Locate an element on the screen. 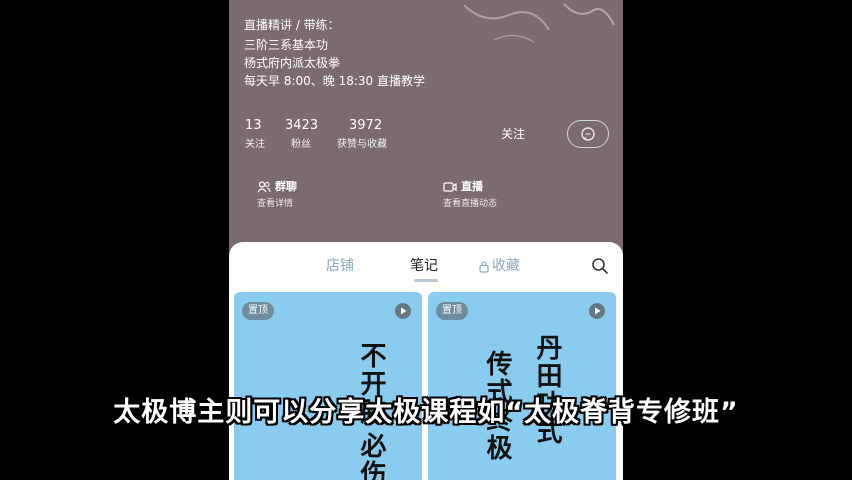 Image resolution: width=852 pixels, height=480 pixels. video-camera-icon is located at coordinates (450, 187).